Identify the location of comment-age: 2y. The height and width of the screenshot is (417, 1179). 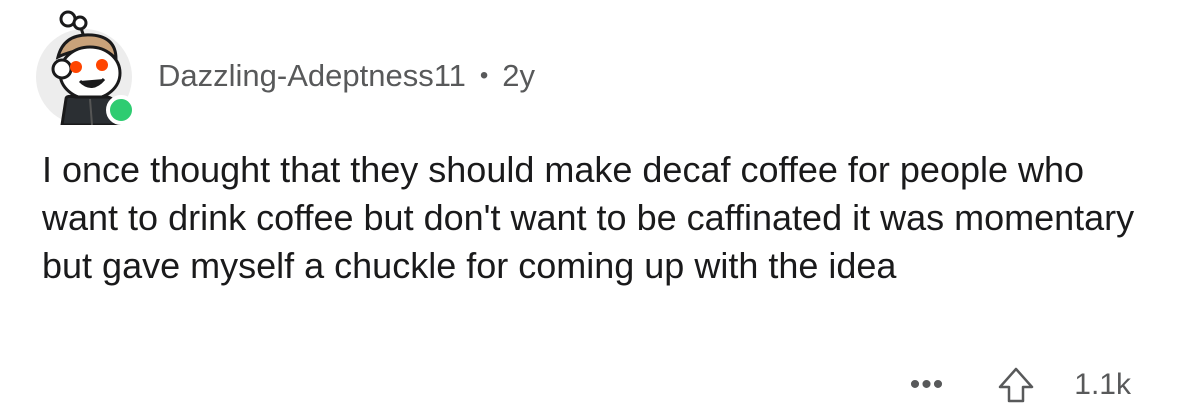
(519, 75).